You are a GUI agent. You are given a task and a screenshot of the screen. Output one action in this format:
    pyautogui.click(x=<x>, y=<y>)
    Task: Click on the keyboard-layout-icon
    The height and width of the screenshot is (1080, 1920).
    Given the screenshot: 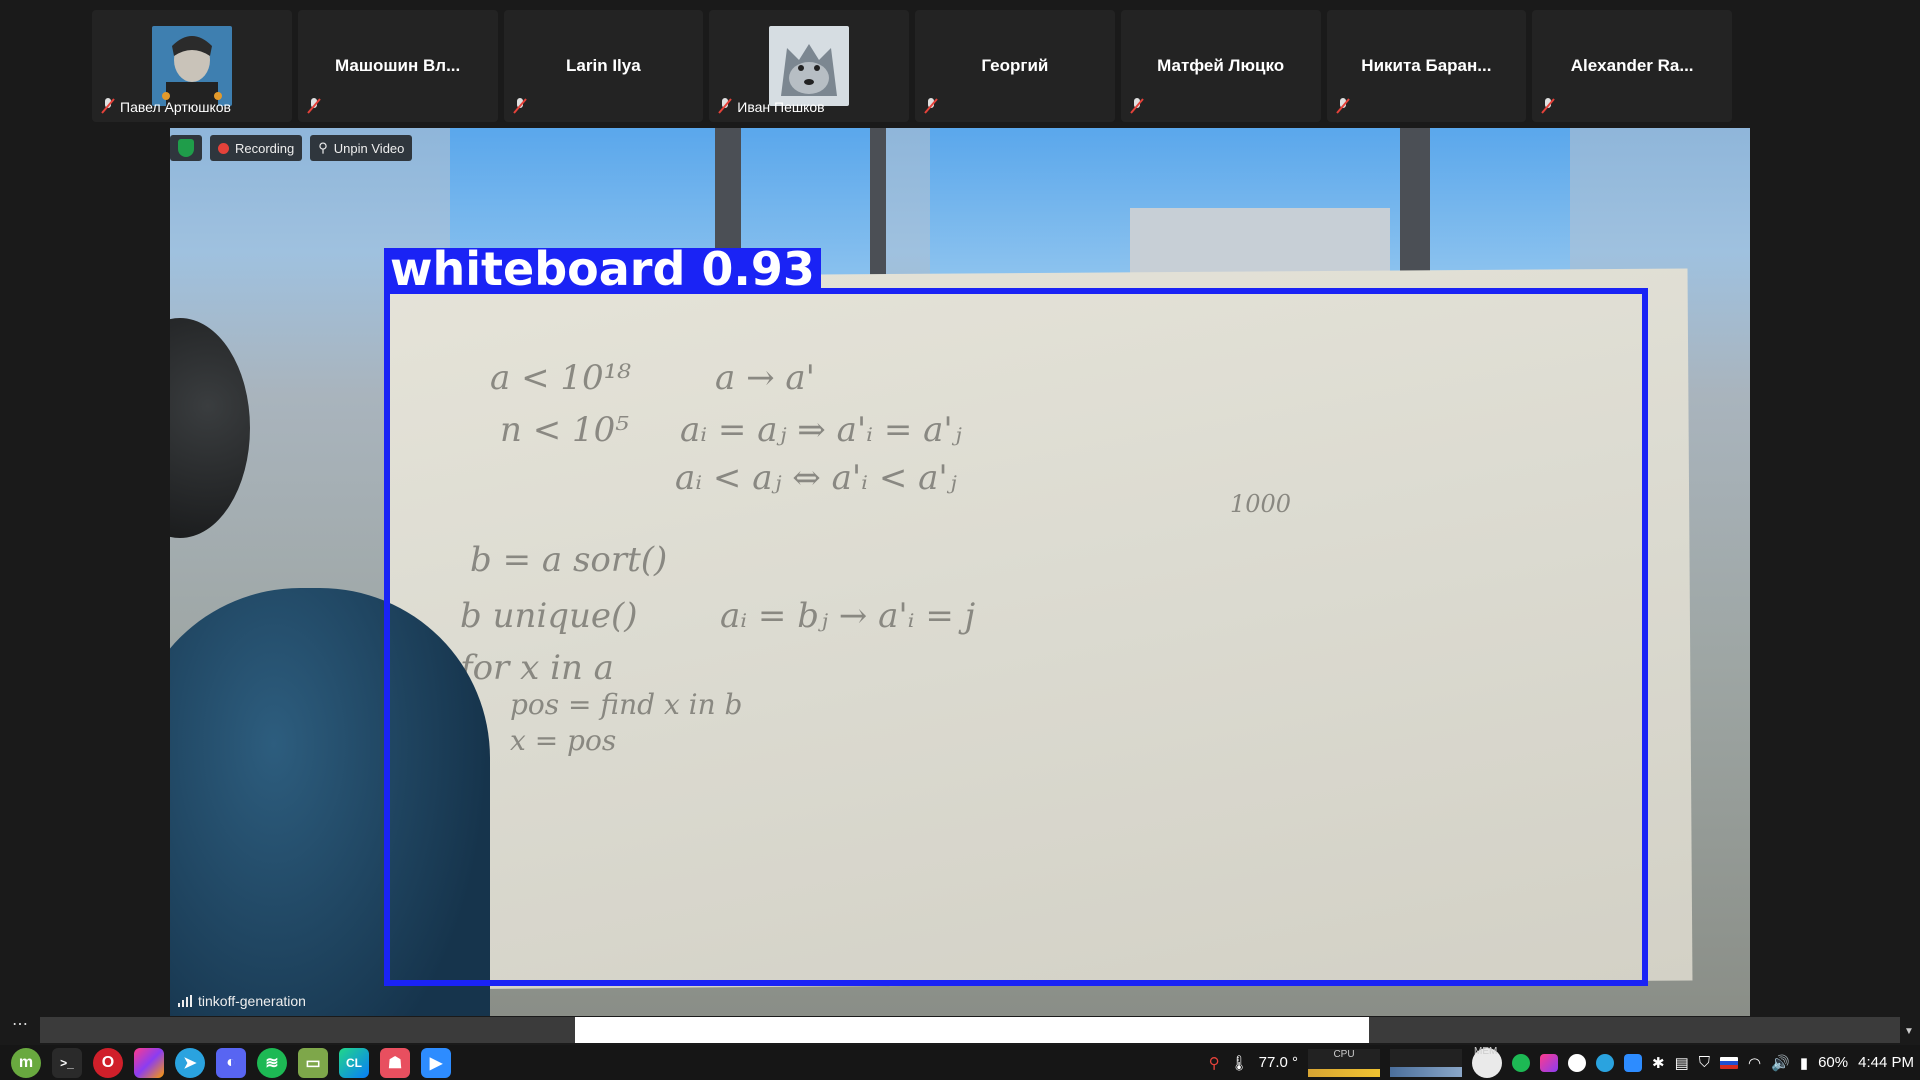 What is the action you would take?
    pyautogui.click(x=1729, y=1062)
    